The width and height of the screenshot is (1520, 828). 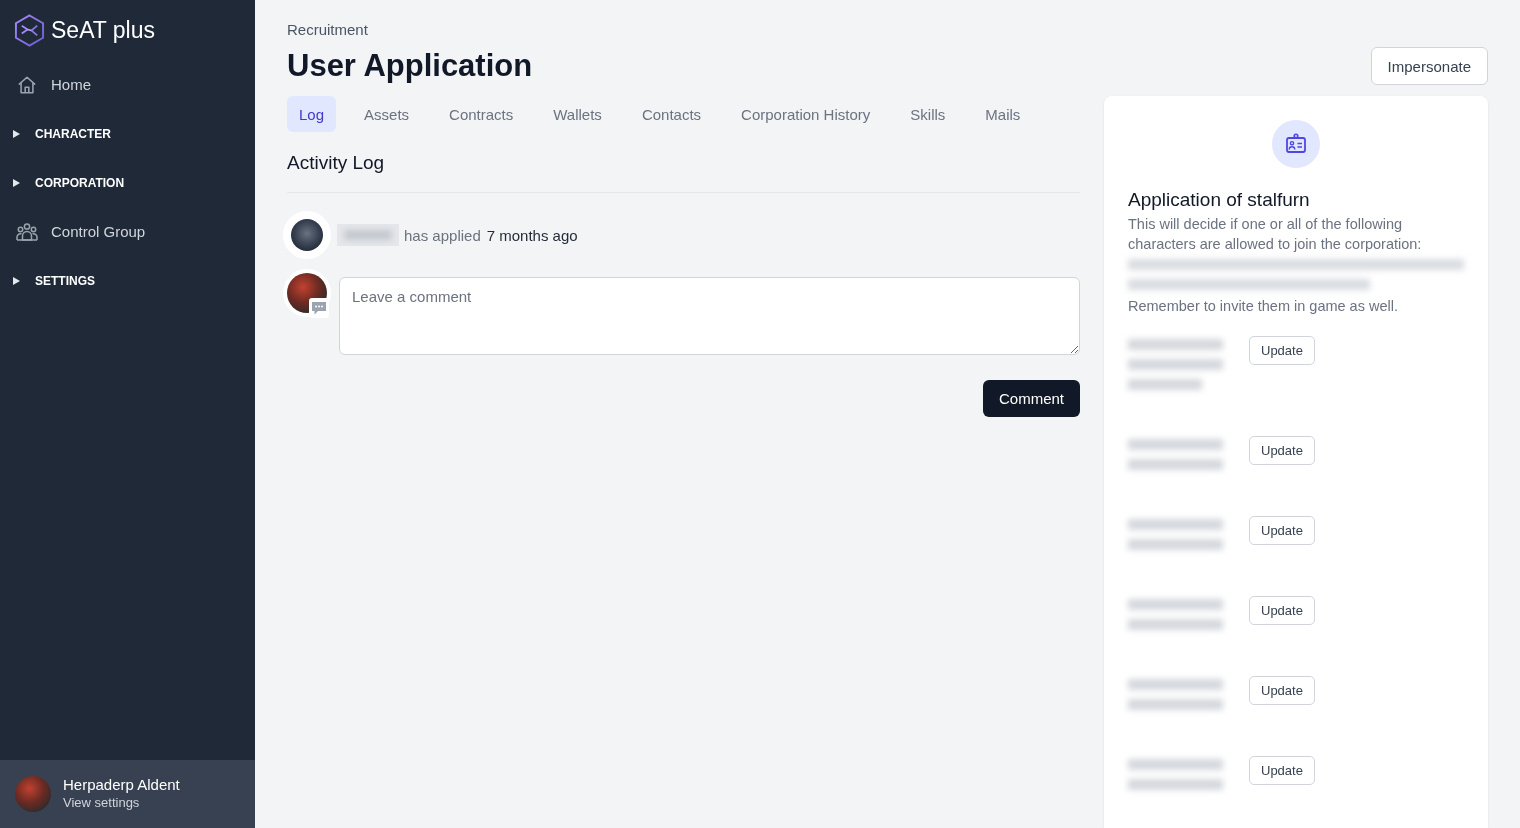 I want to click on blurred-name, so click(x=368, y=235).